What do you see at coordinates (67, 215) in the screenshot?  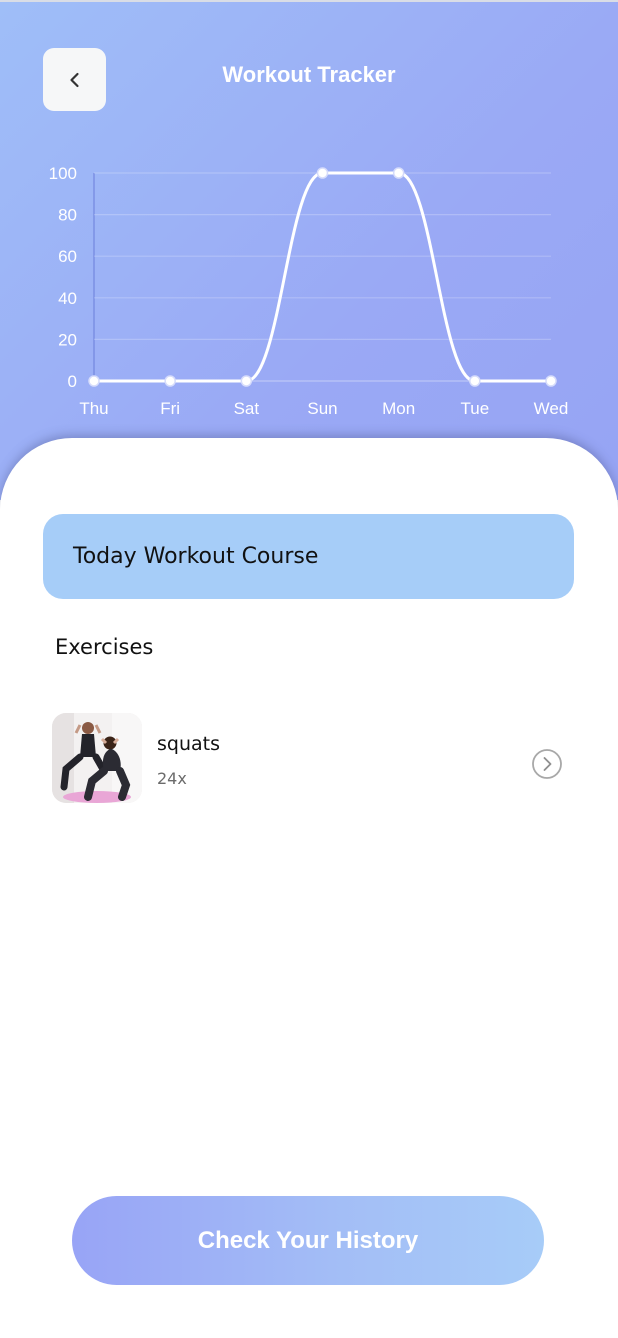 I see `chart-y-tick-label: 80` at bounding box center [67, 215].